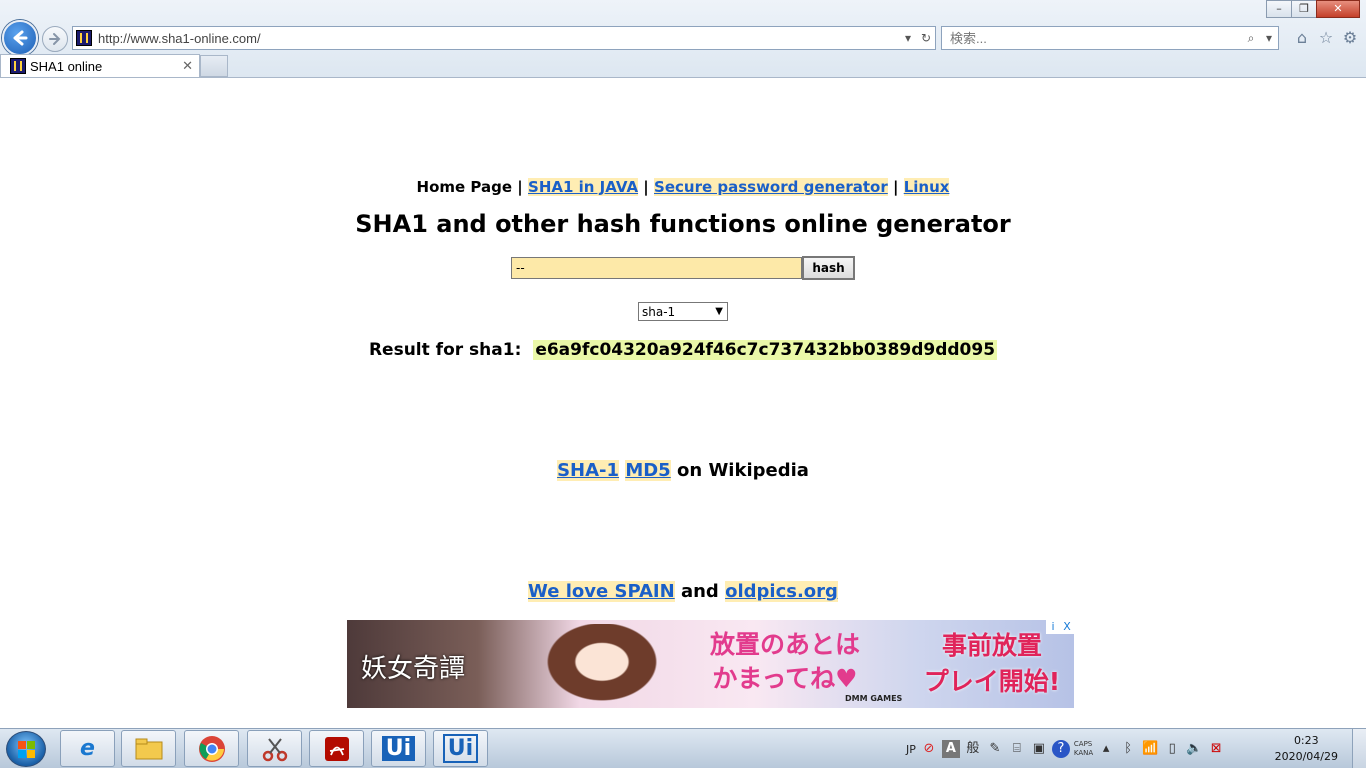 This screenshot has height=768, width=1366. What do you see at coordinates (656, 268) in the screenshot?
I see `hash-input` at bounding box center [656, 268].